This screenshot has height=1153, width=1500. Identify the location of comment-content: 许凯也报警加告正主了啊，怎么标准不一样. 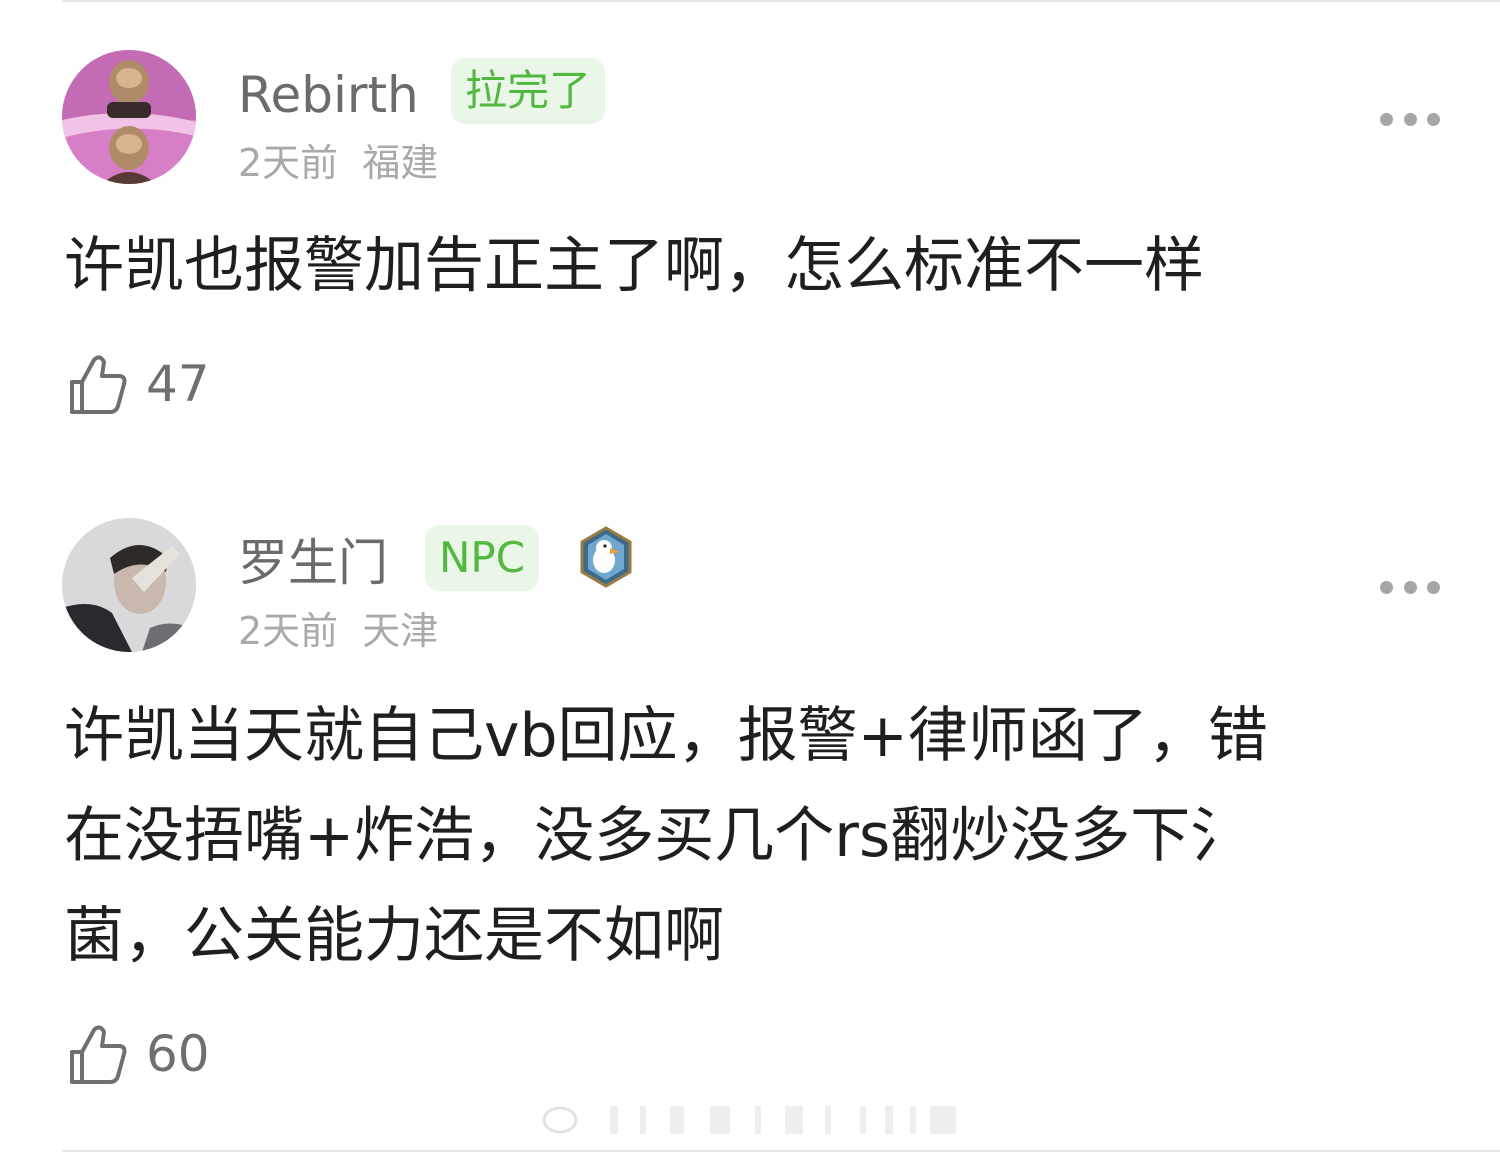
(734, 266).